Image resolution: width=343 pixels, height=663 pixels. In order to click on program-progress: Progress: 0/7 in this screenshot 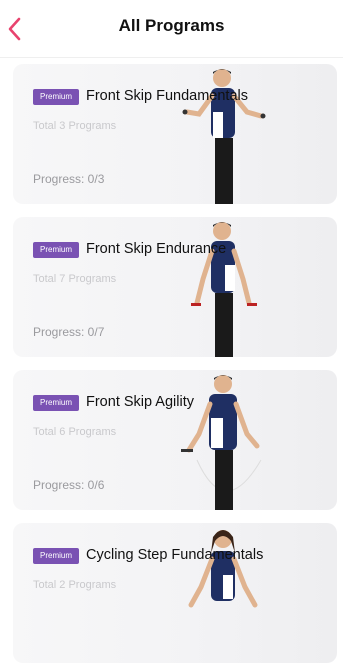, I will do `click(69, 332)`.